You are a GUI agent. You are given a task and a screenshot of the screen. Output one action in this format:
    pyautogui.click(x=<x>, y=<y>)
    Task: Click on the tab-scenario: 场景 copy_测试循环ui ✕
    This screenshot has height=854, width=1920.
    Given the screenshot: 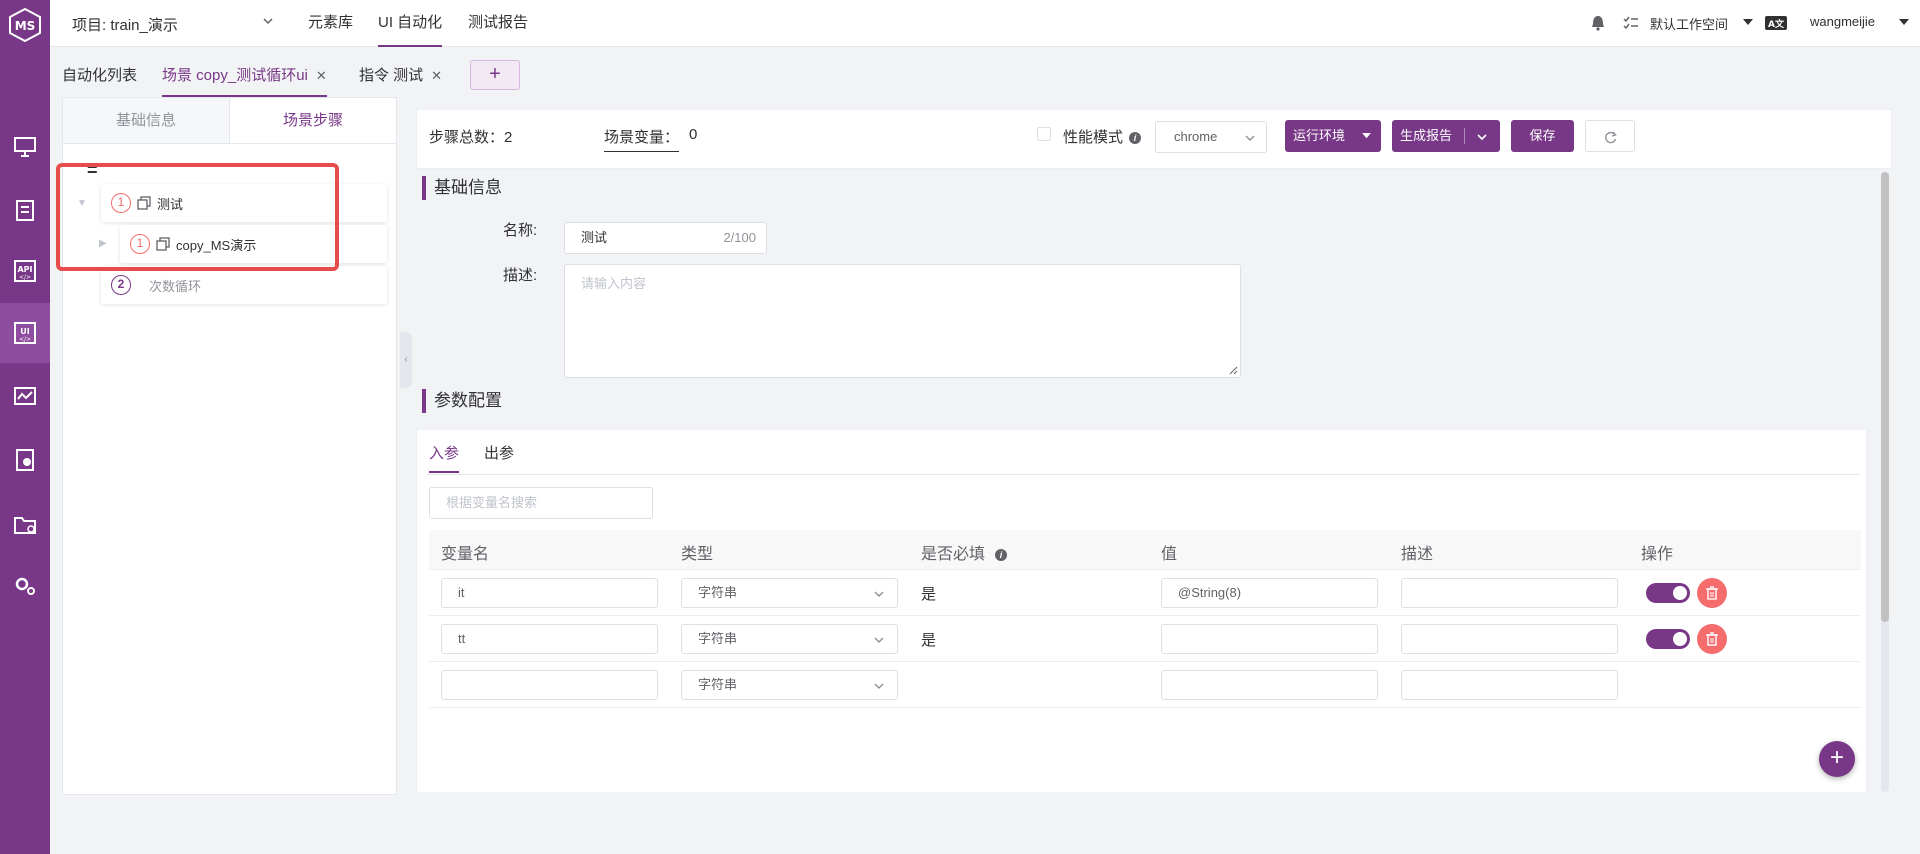 What is the action you would take?
    pyautogui.click(x=244, y=80)
    